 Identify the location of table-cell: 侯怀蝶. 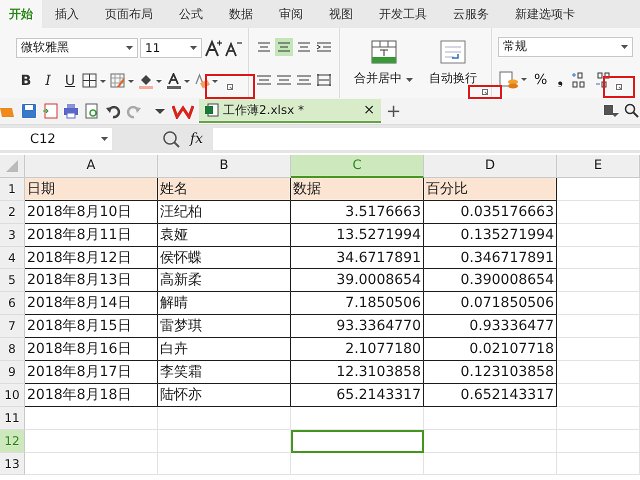
(224, 258).